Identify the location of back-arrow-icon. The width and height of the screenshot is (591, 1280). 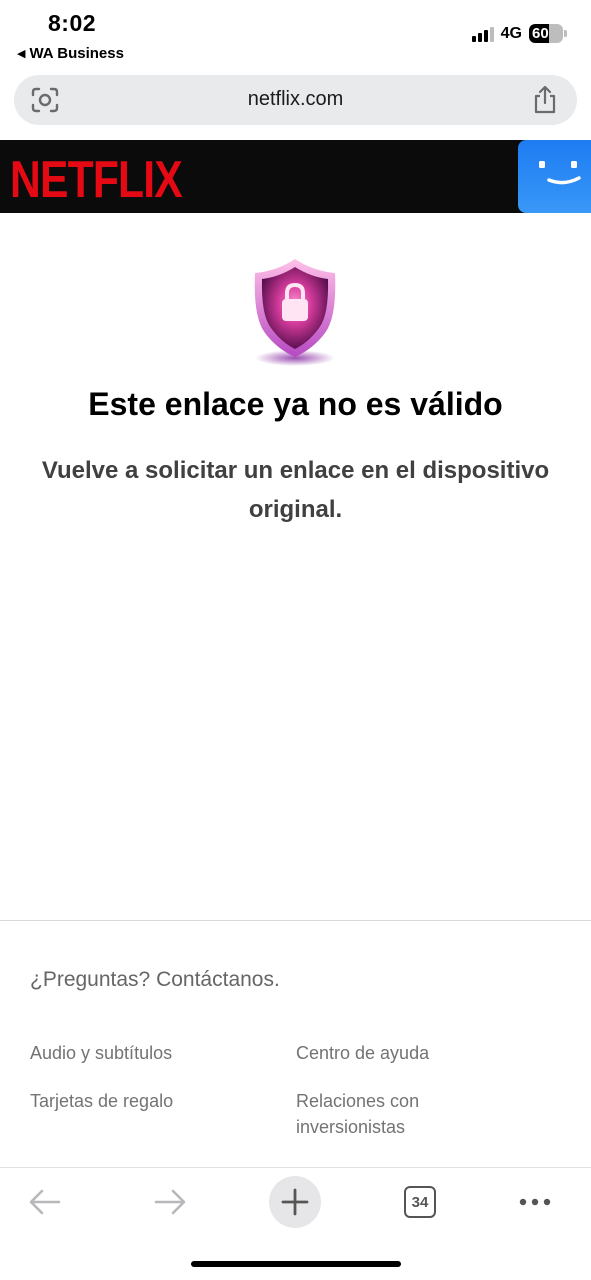
(45, 1202).